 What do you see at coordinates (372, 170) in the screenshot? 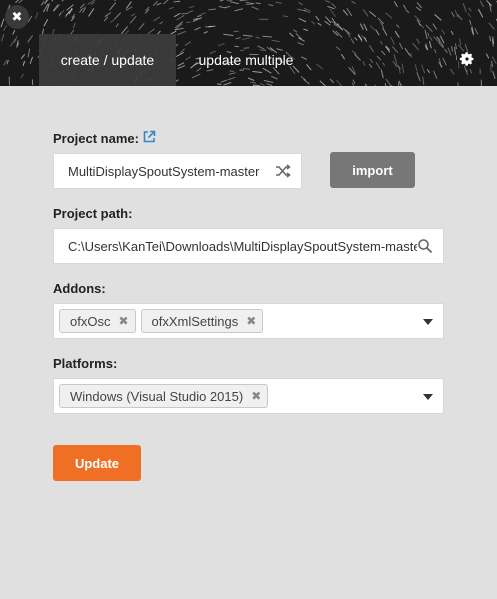
I see `import-button: import` at bounding box center [372, 170].